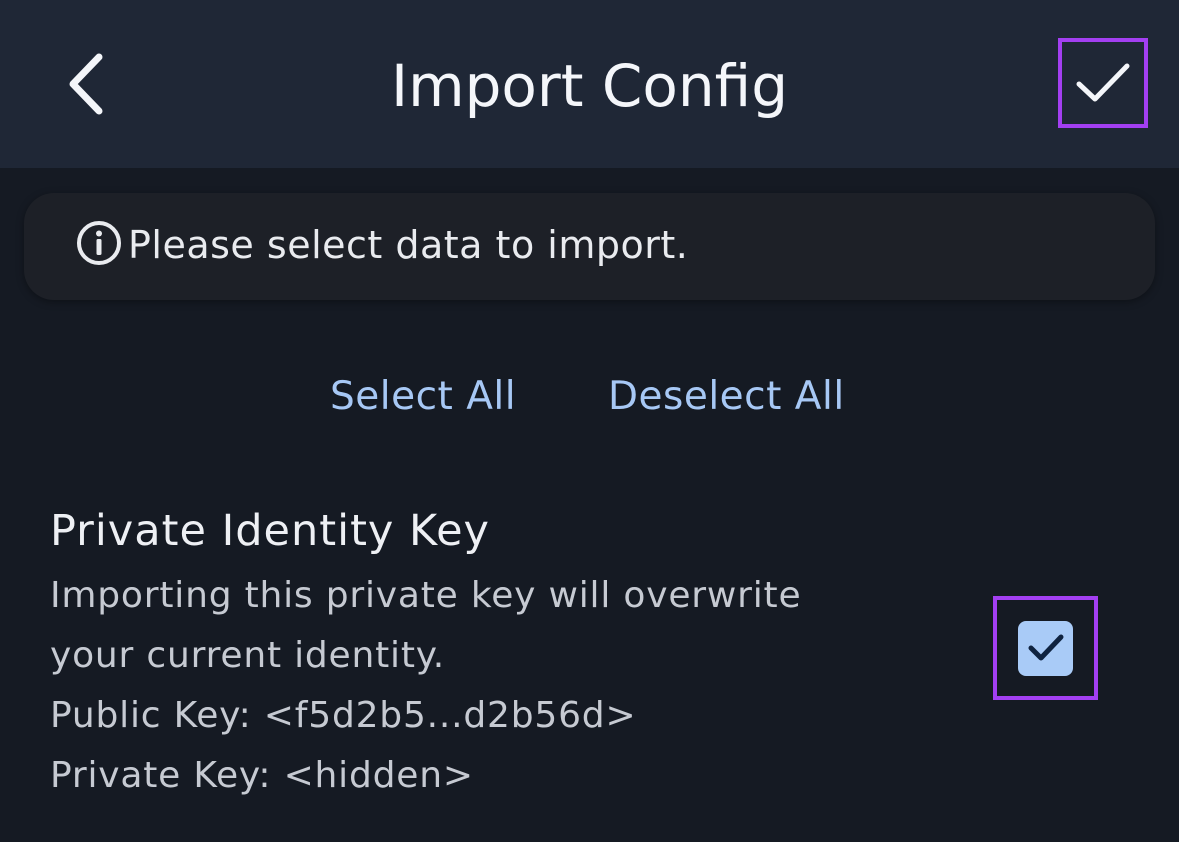  I want to click on confirm-button, so click(1103, 83).